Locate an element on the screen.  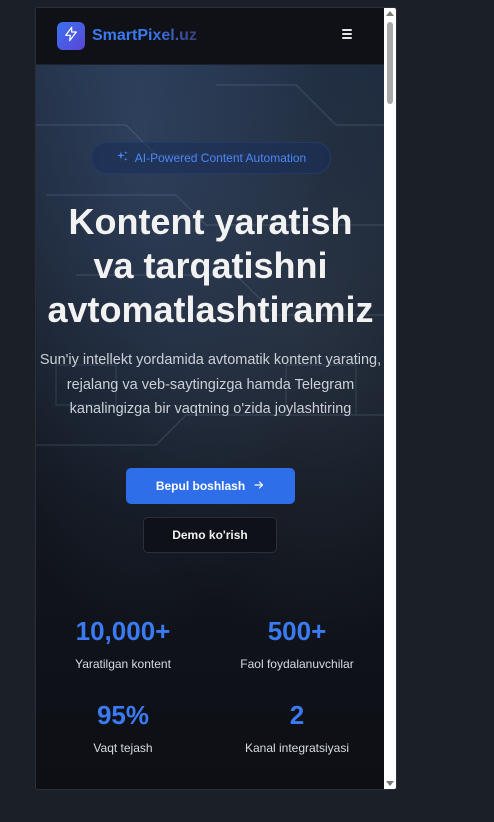
hero-title-line-1: Kontent yaratish is located at coordinates (210, 221).